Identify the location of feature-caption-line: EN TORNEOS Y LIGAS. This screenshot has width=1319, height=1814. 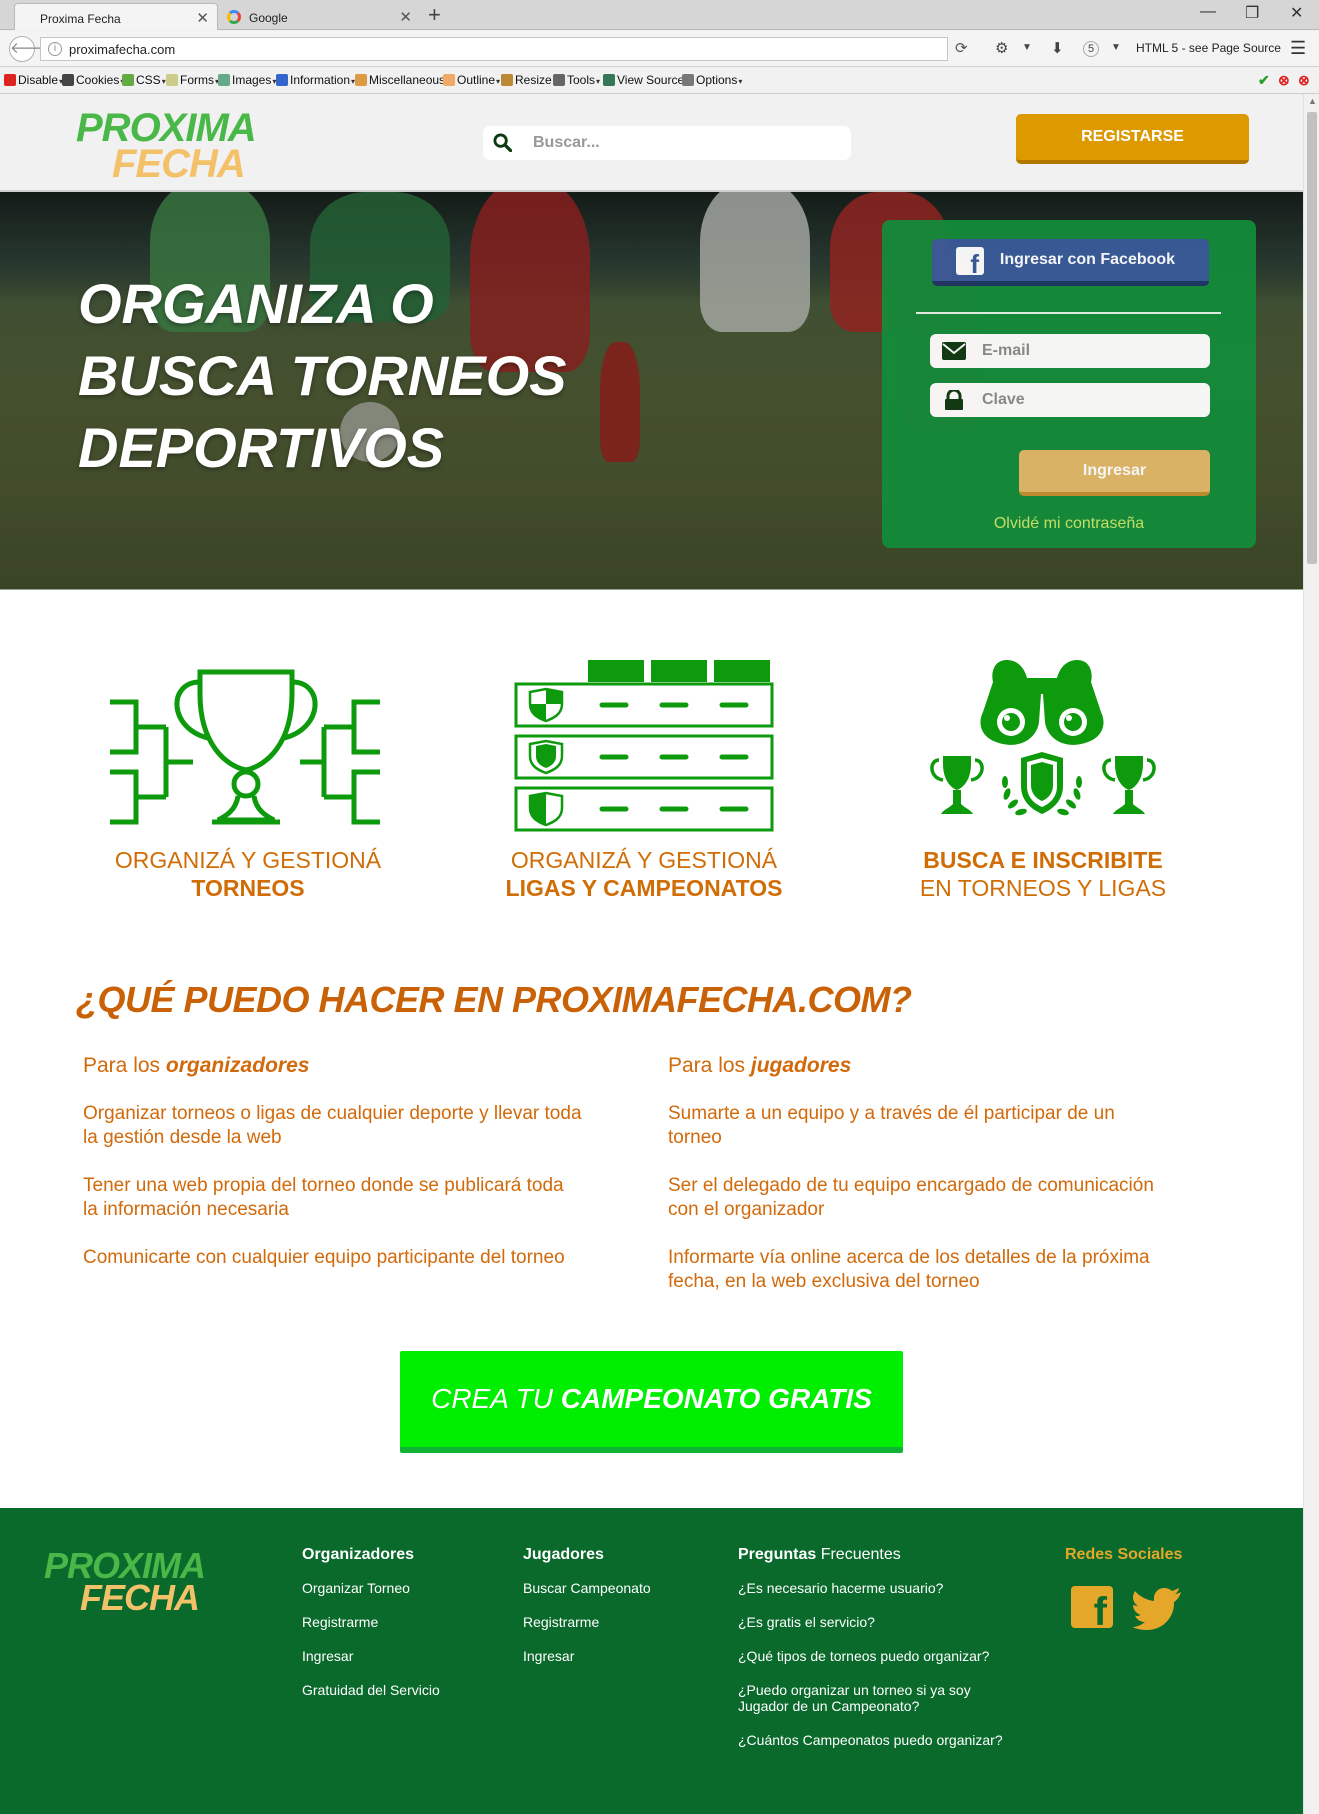
(1043, 888).